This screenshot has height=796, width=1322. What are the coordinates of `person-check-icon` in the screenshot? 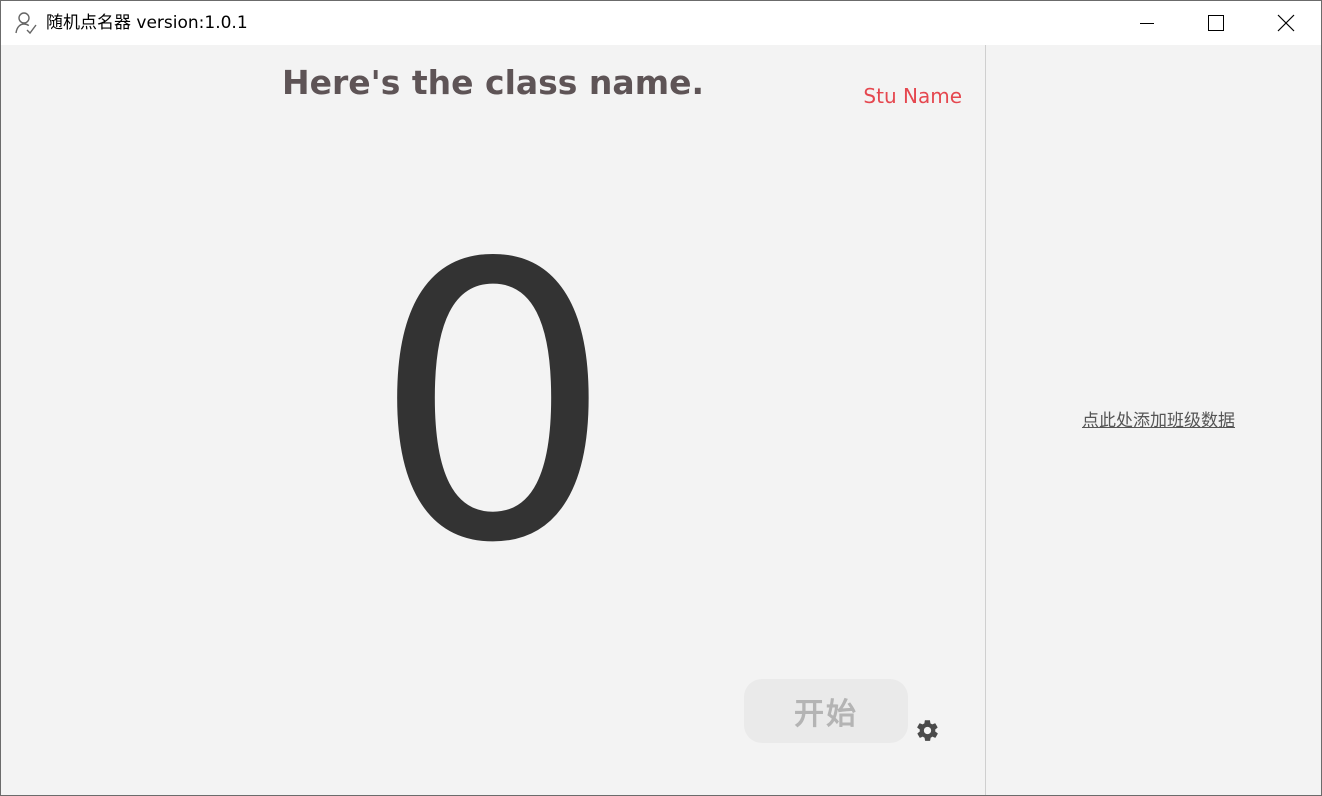 It's located at (26, 23).